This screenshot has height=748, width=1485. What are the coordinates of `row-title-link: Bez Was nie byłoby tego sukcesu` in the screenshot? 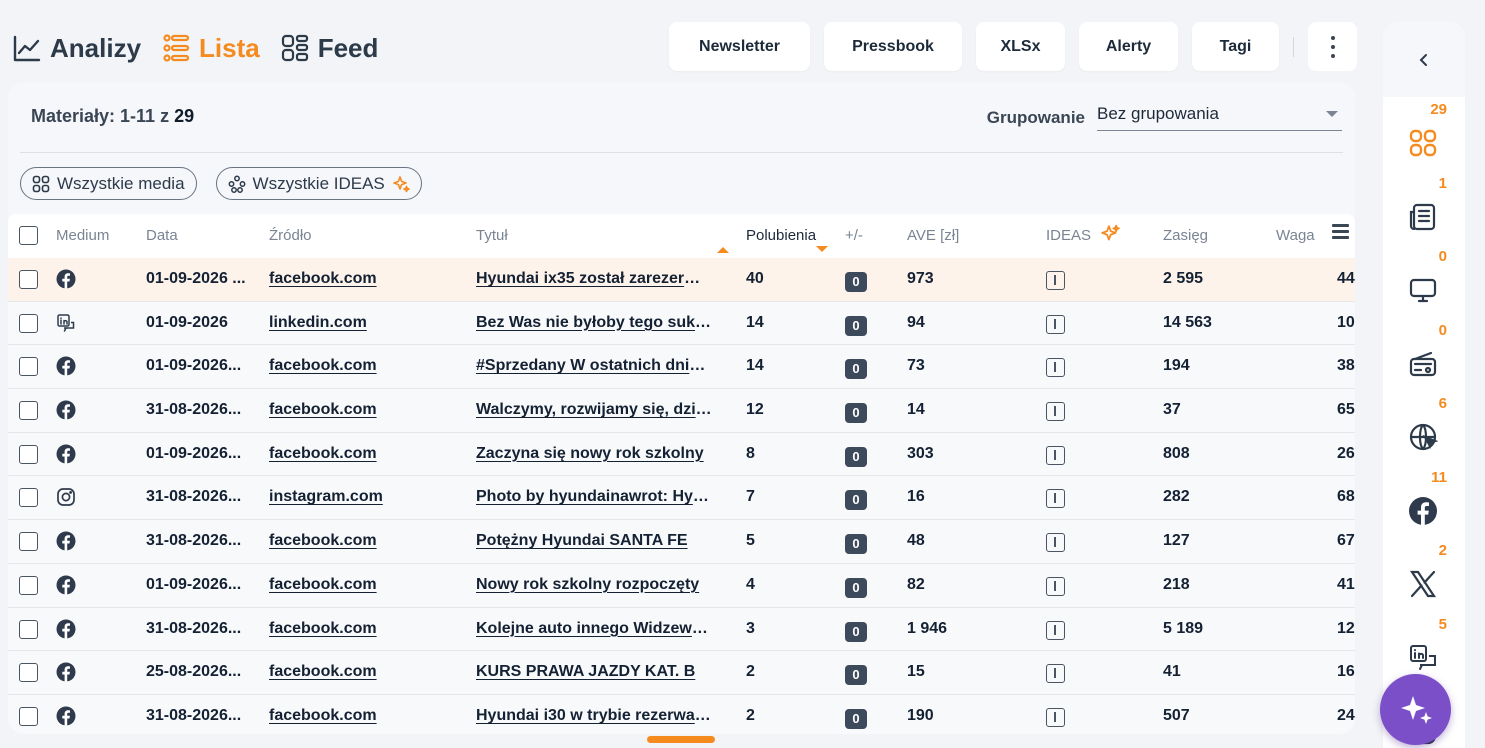 It's located at (594, 323).